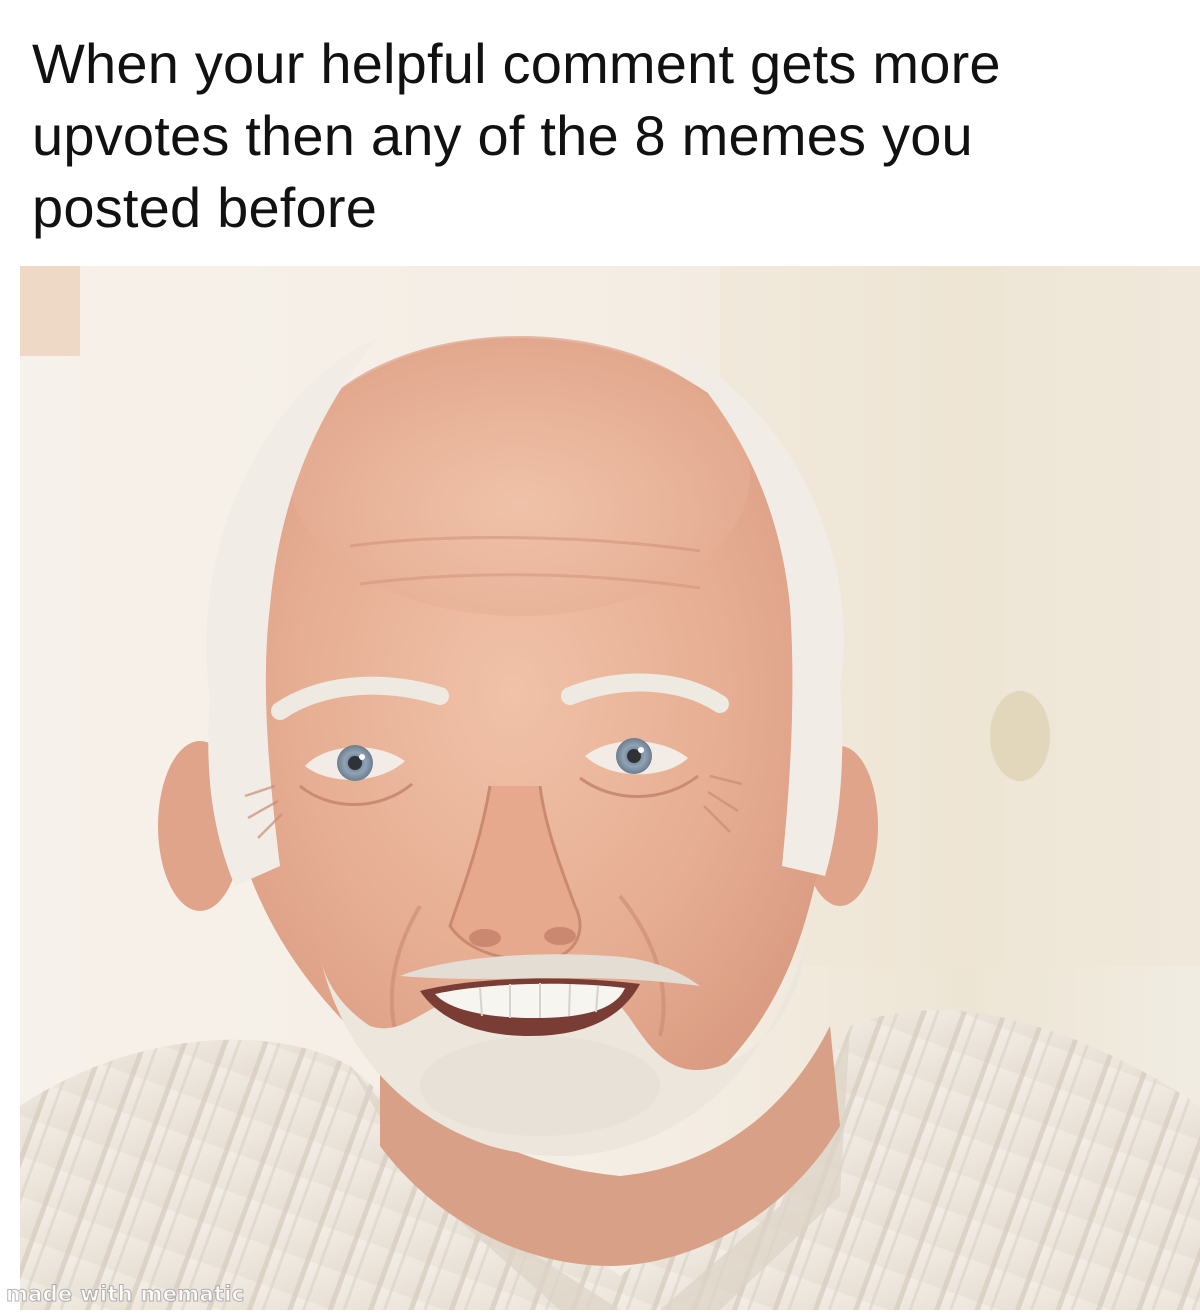  What do you see at coordinates (502, 135) in the screenshot?
I see `caption-line-2: upvotes then any of the 8 memes you` at bounding box center [502, 135].